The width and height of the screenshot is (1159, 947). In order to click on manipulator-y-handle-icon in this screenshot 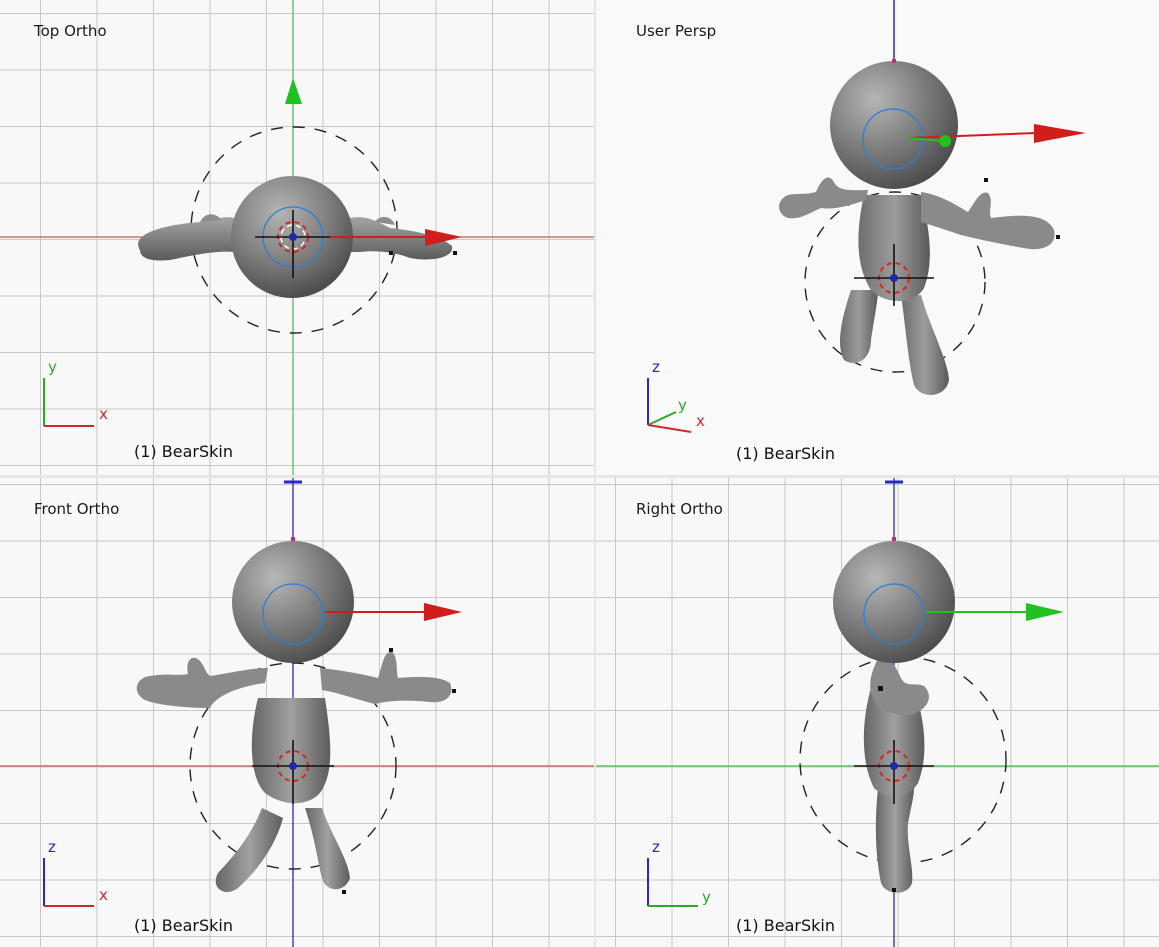, I will do `click(945, 141)`.